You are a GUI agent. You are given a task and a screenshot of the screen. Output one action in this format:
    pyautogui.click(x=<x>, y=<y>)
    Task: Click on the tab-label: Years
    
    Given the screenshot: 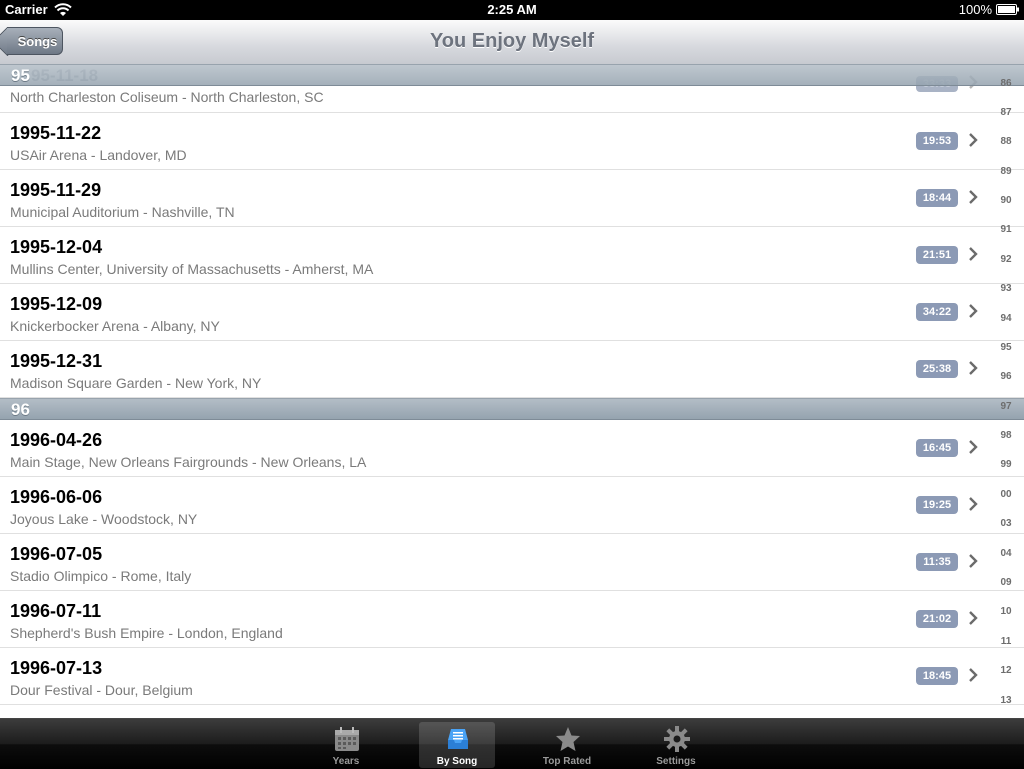 What is the action you would take?
    pyautogui.click(x=346, y=761)
    